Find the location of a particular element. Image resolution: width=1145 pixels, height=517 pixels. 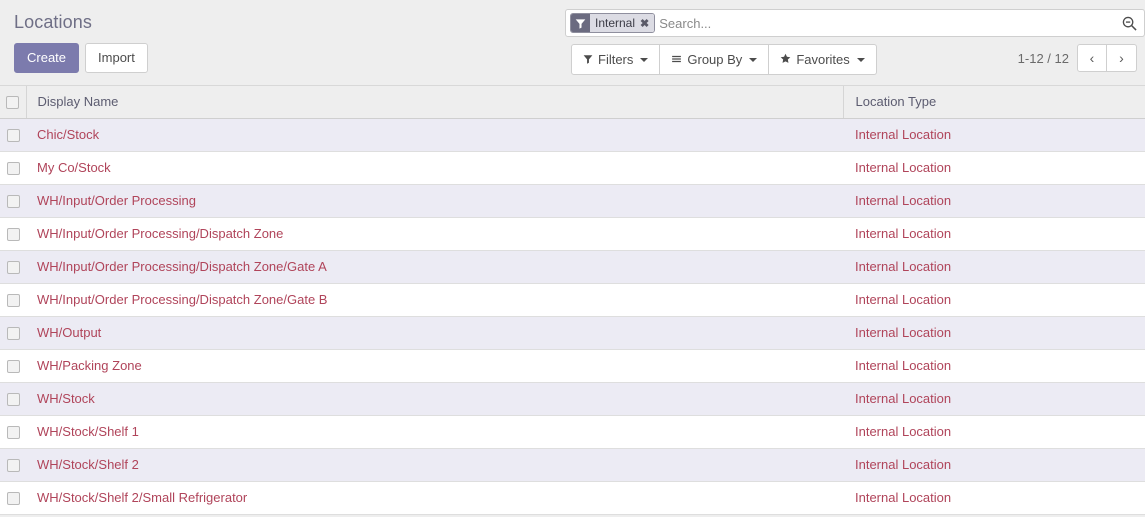

search-options-row: Filters Group By Favorites 1-12 / 12 ‹ › is located at coordinates (855, 59).